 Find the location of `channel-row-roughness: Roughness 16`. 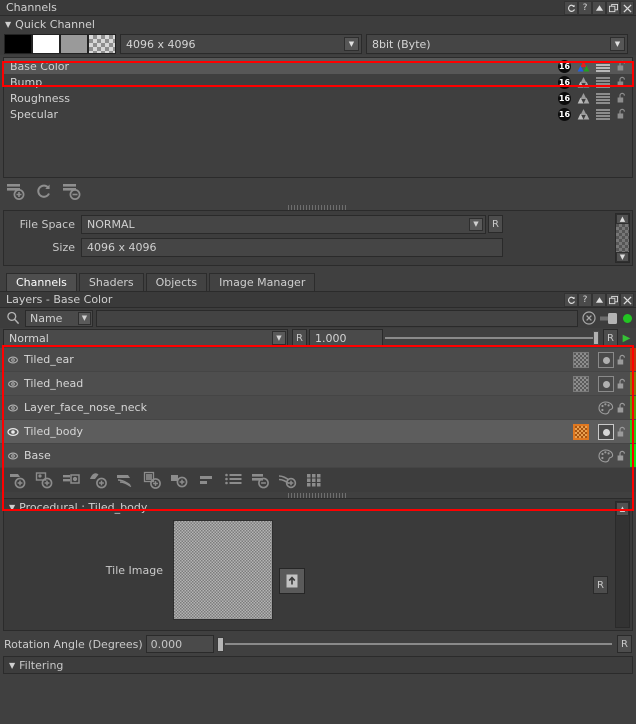

channel-row-roughness: Roughness 16 is located at coordinates (318, 98).